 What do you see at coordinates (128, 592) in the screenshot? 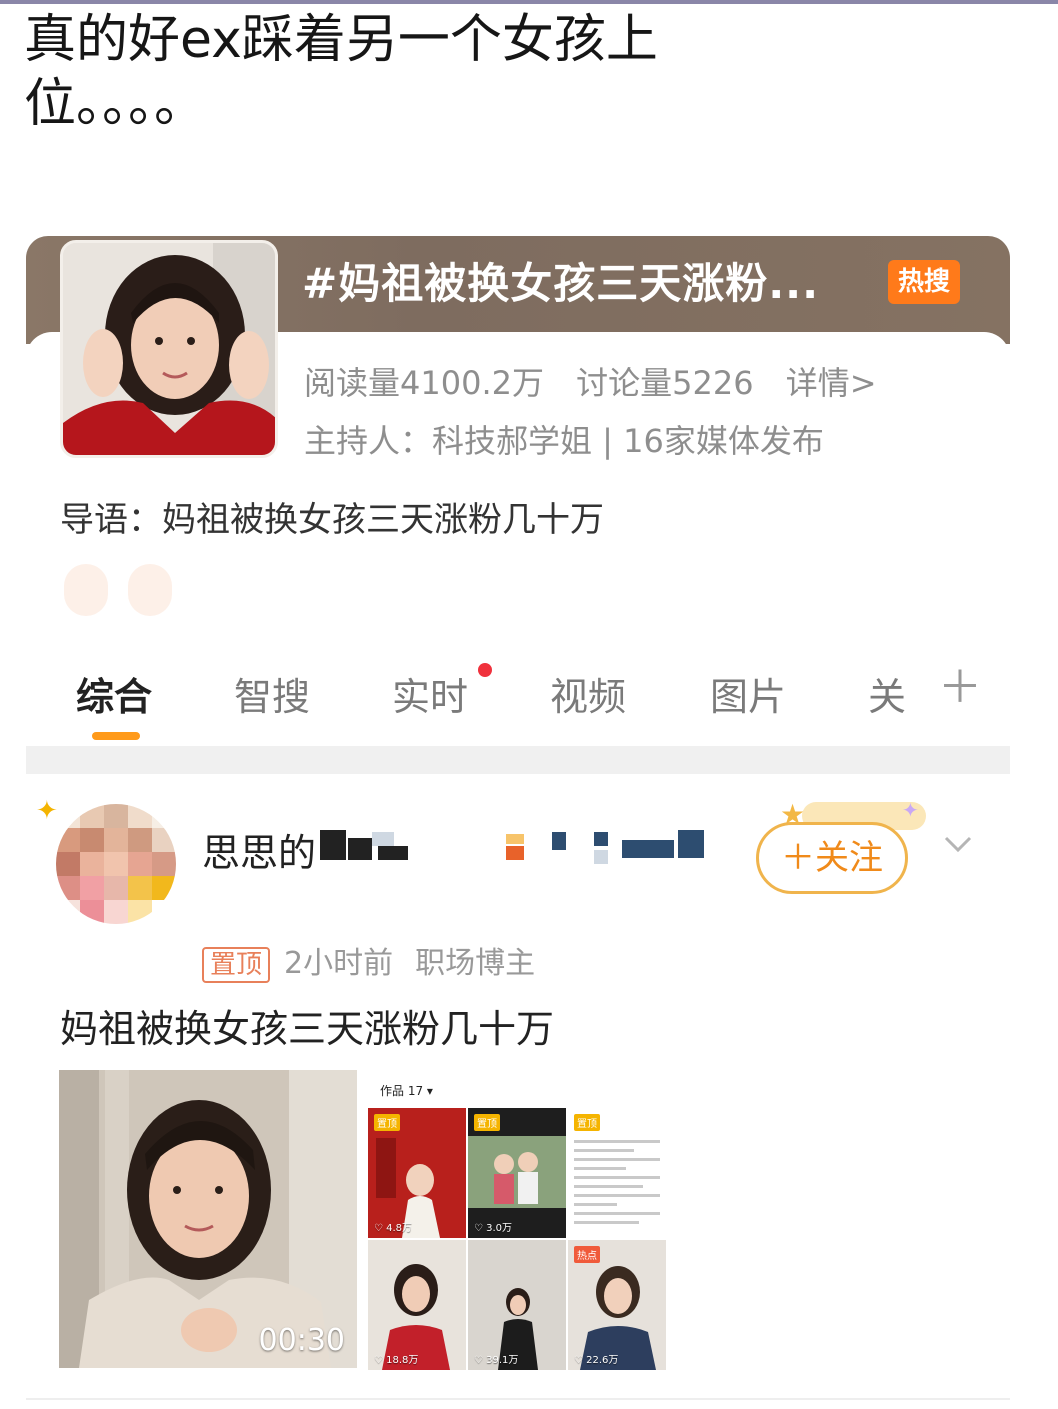
I see `faded-avatars` at bounding box center [128, 592].